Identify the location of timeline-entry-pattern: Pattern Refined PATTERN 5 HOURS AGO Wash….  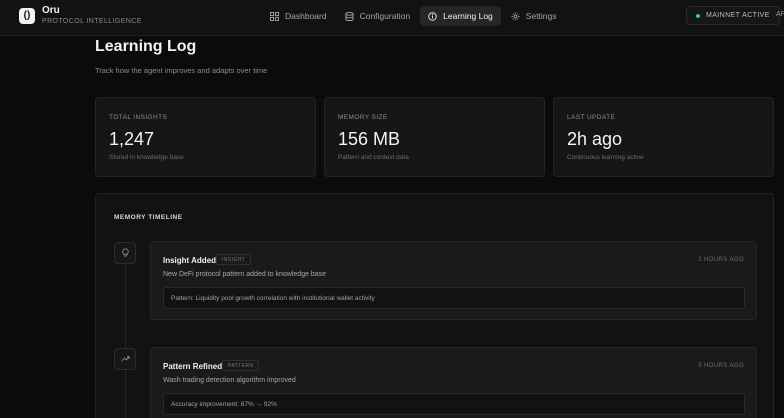
(453, 382).